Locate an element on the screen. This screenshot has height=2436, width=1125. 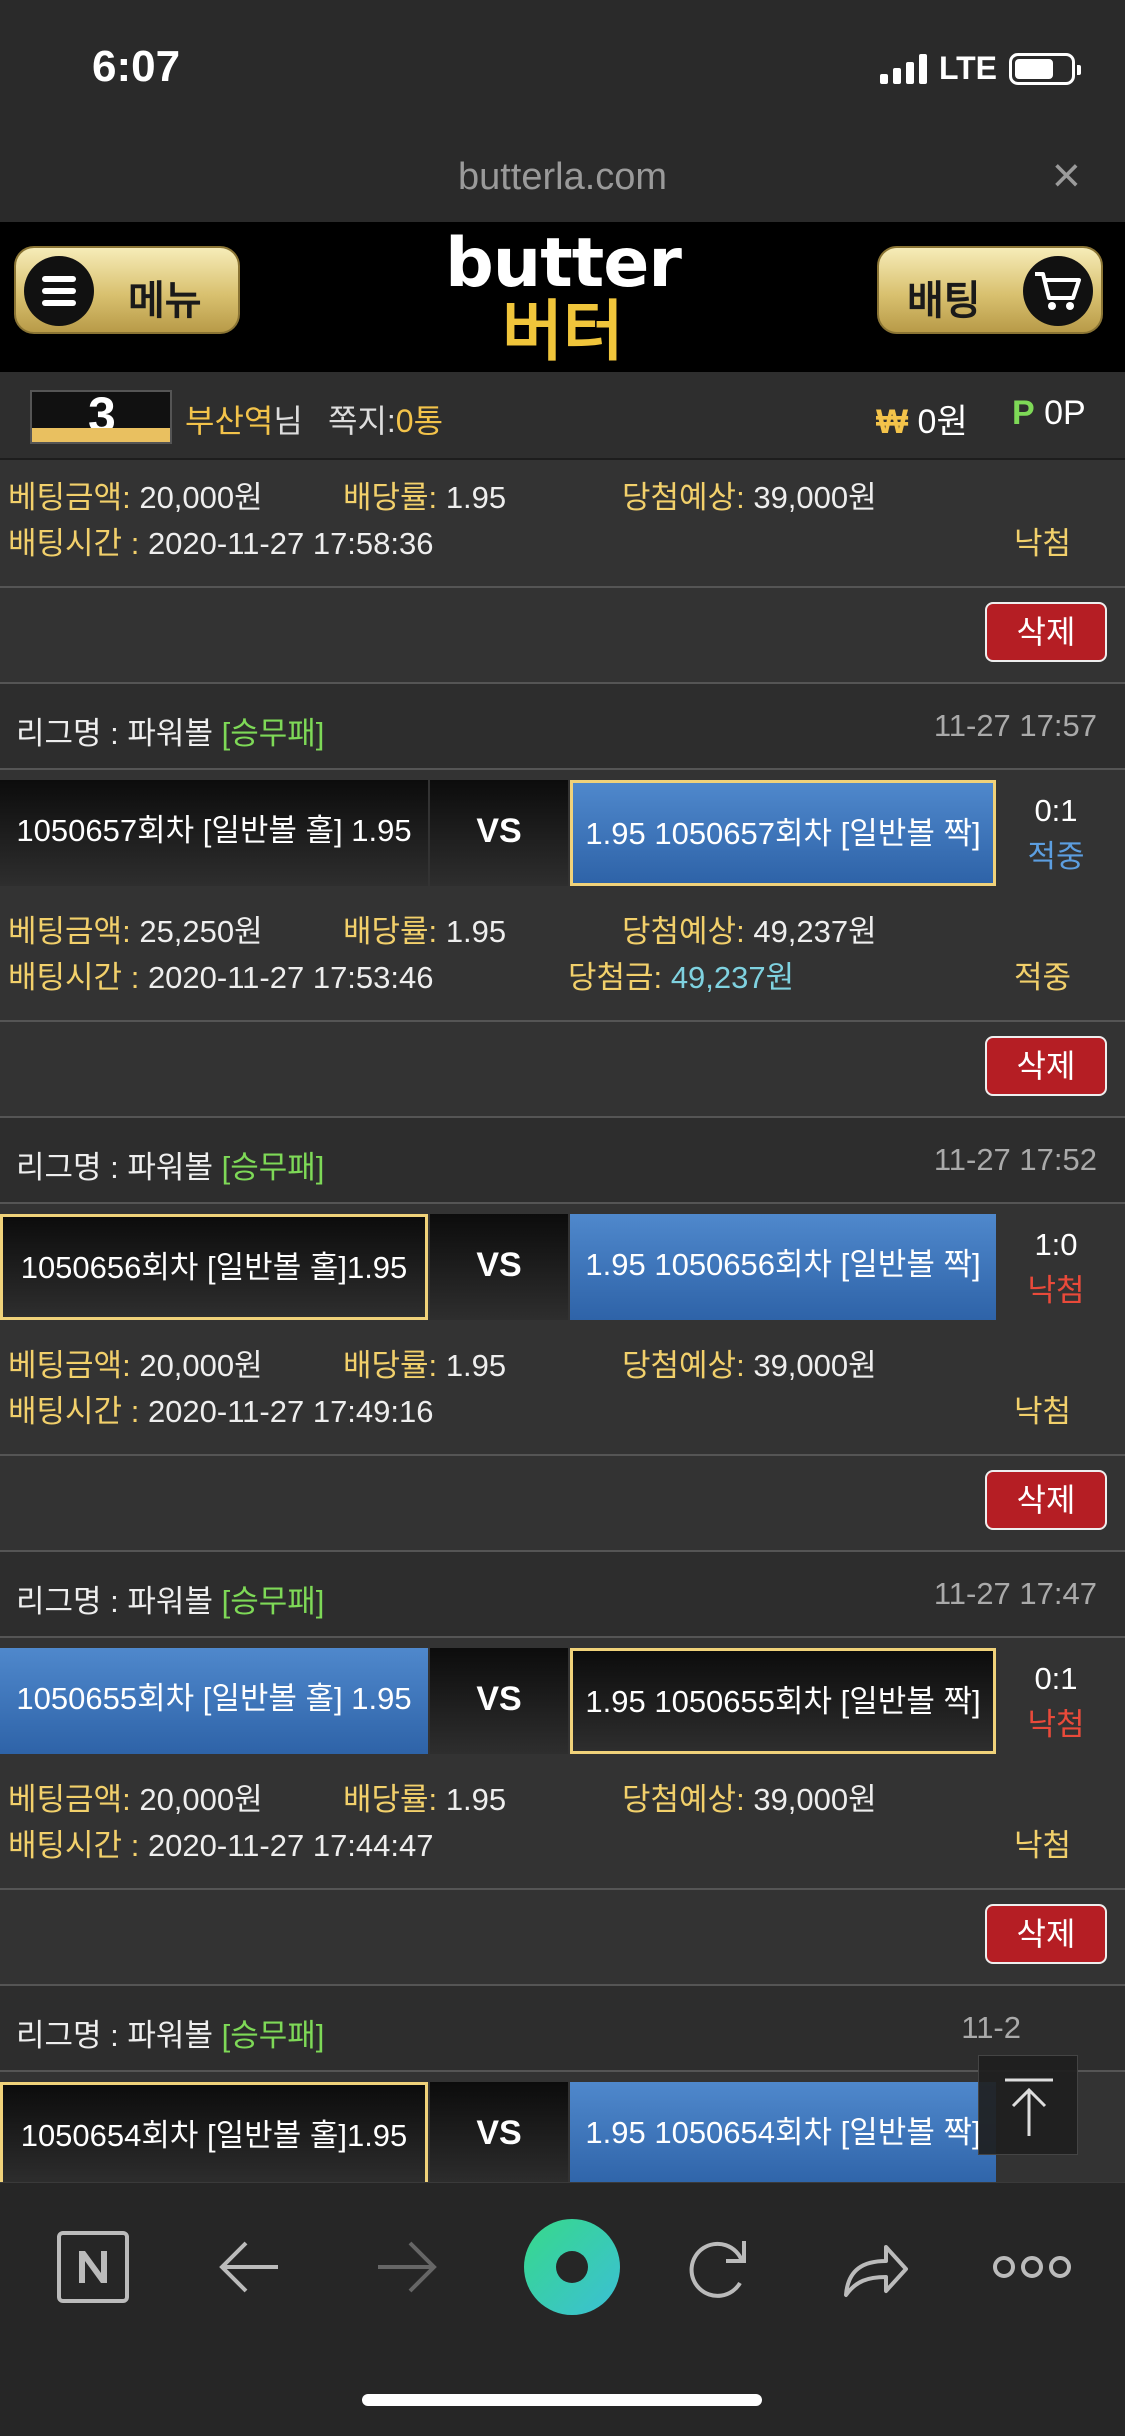
point-icon: P is located at coordinates (1023, 413).